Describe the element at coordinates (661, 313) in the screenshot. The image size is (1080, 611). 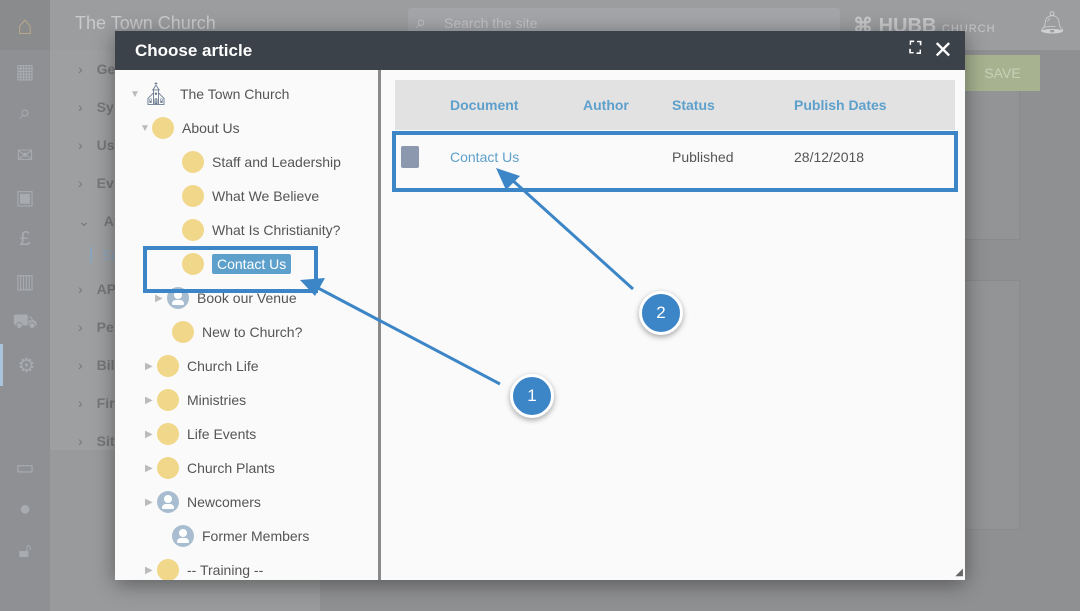
I see `annotation-badge-2: 2` at that location.